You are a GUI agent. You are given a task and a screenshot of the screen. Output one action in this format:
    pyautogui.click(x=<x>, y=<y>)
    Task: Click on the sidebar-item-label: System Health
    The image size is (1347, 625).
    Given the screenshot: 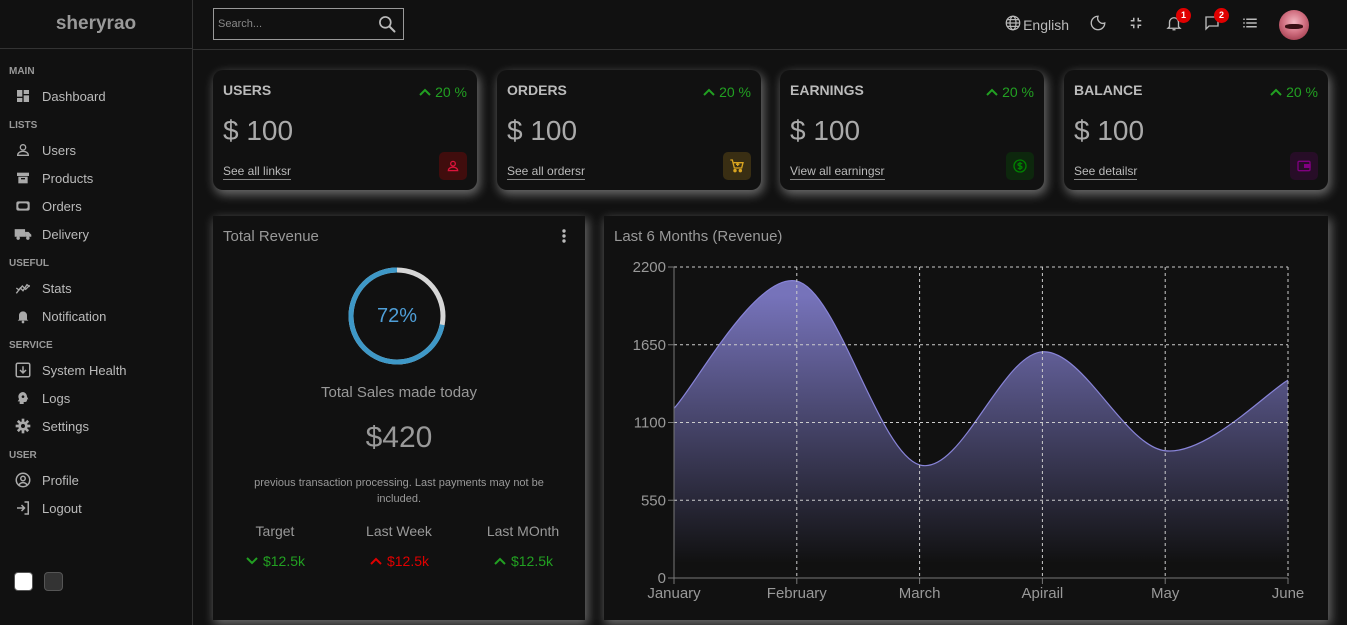 What is the action you would take?
    pyautogui.click(x=84, y=370)
    